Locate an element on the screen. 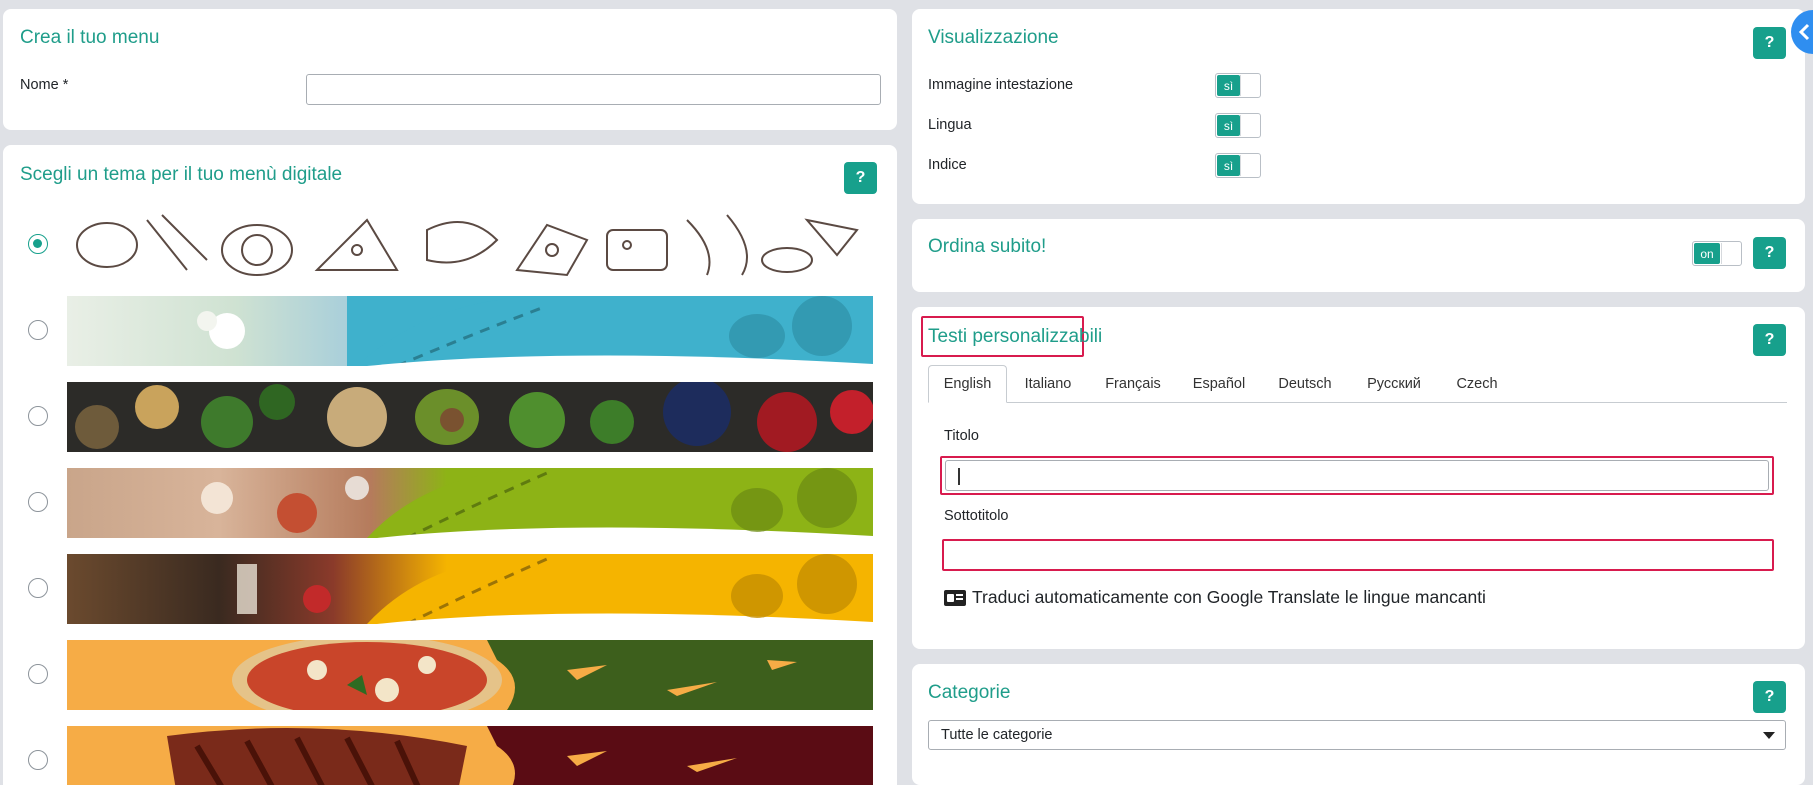 Image resolution: width=1813 pixels, height=785 pixels. theme-title: Scegli un tema per il tuo menù digitale is located at coordinates (181, 174).